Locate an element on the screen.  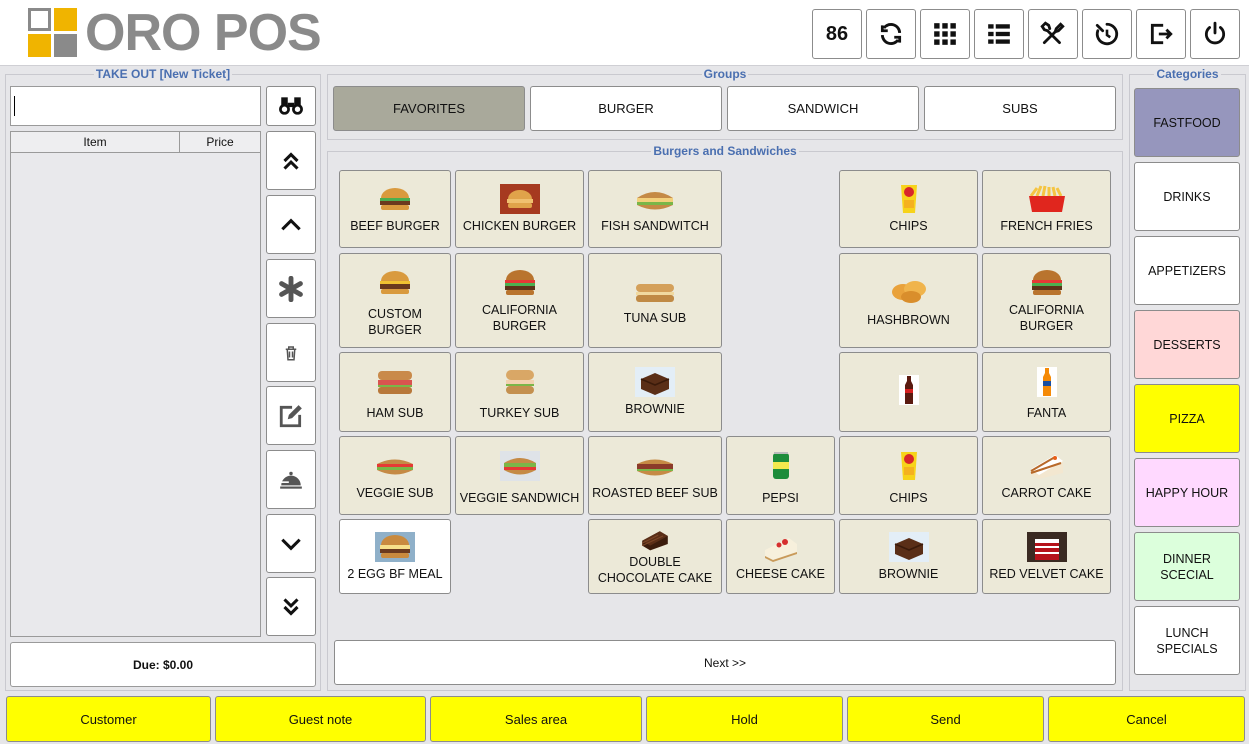
scroll-up-button is located at coordinates (291, 224).